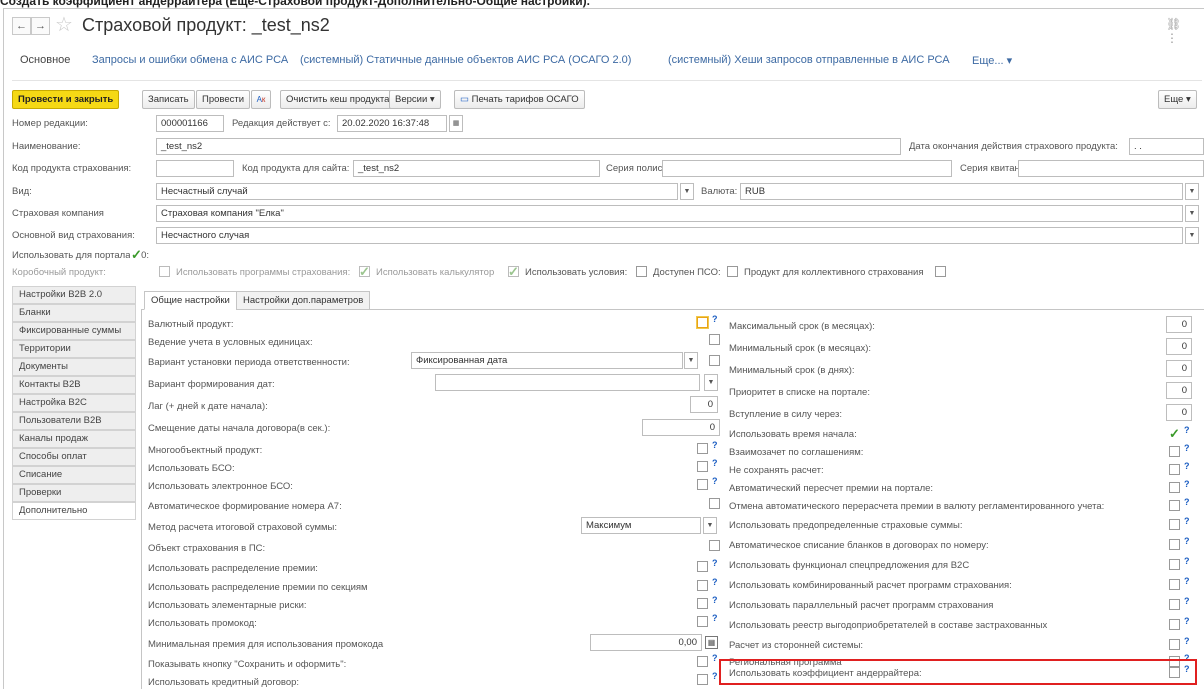 The height and width of the screenshot is (689, 1204). What do you see at coordinates (1174, 487) in the screenshot?
I see `auto-recalc-checkbox` at bounding box center [1174, 487].